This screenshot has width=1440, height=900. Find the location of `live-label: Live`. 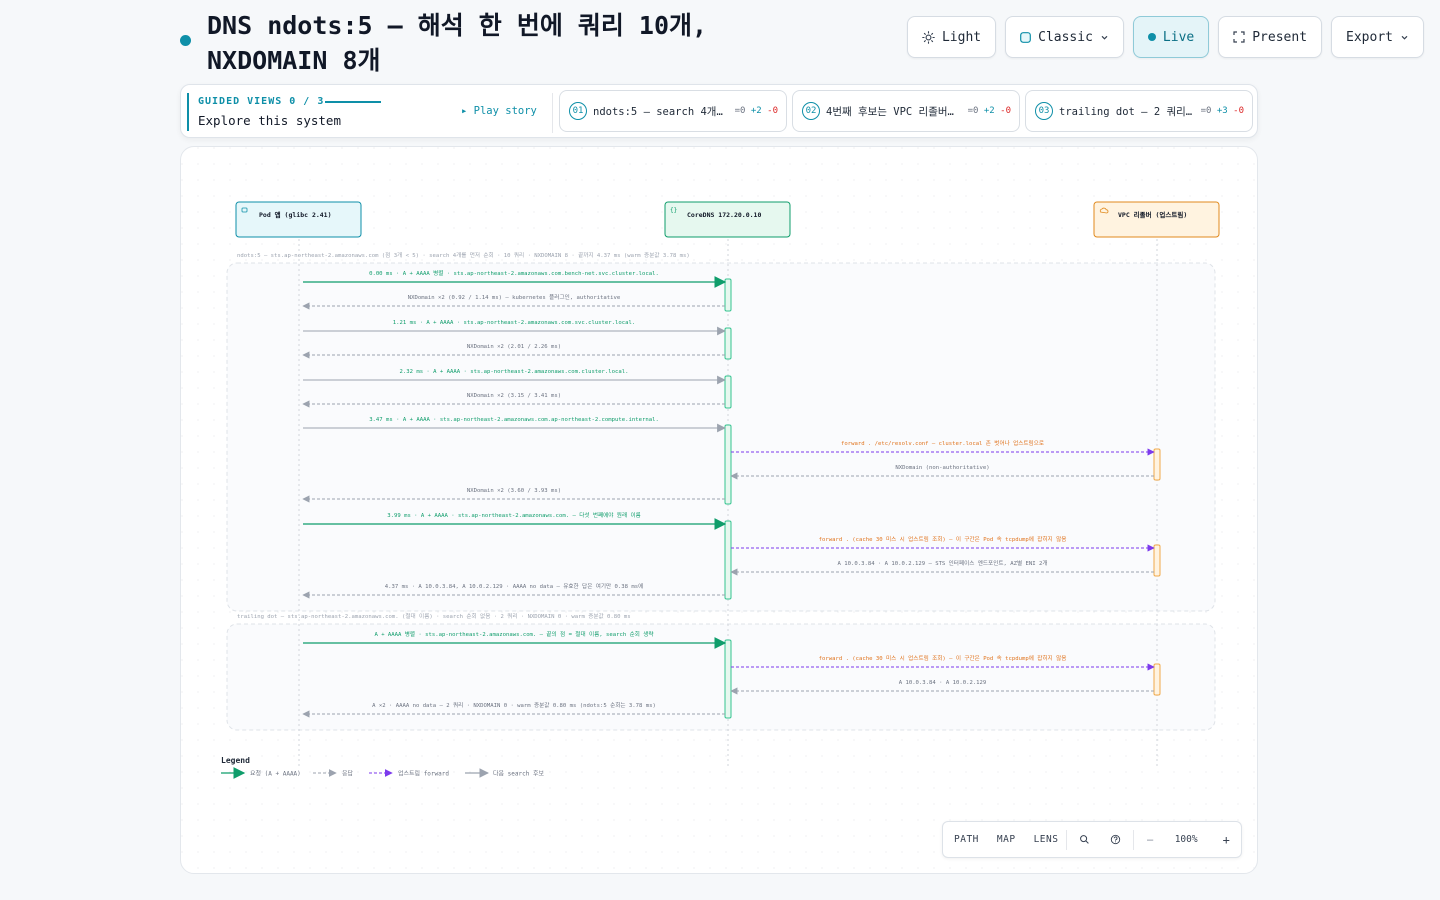

live-label: Live is located at coordinates (1178, 37).